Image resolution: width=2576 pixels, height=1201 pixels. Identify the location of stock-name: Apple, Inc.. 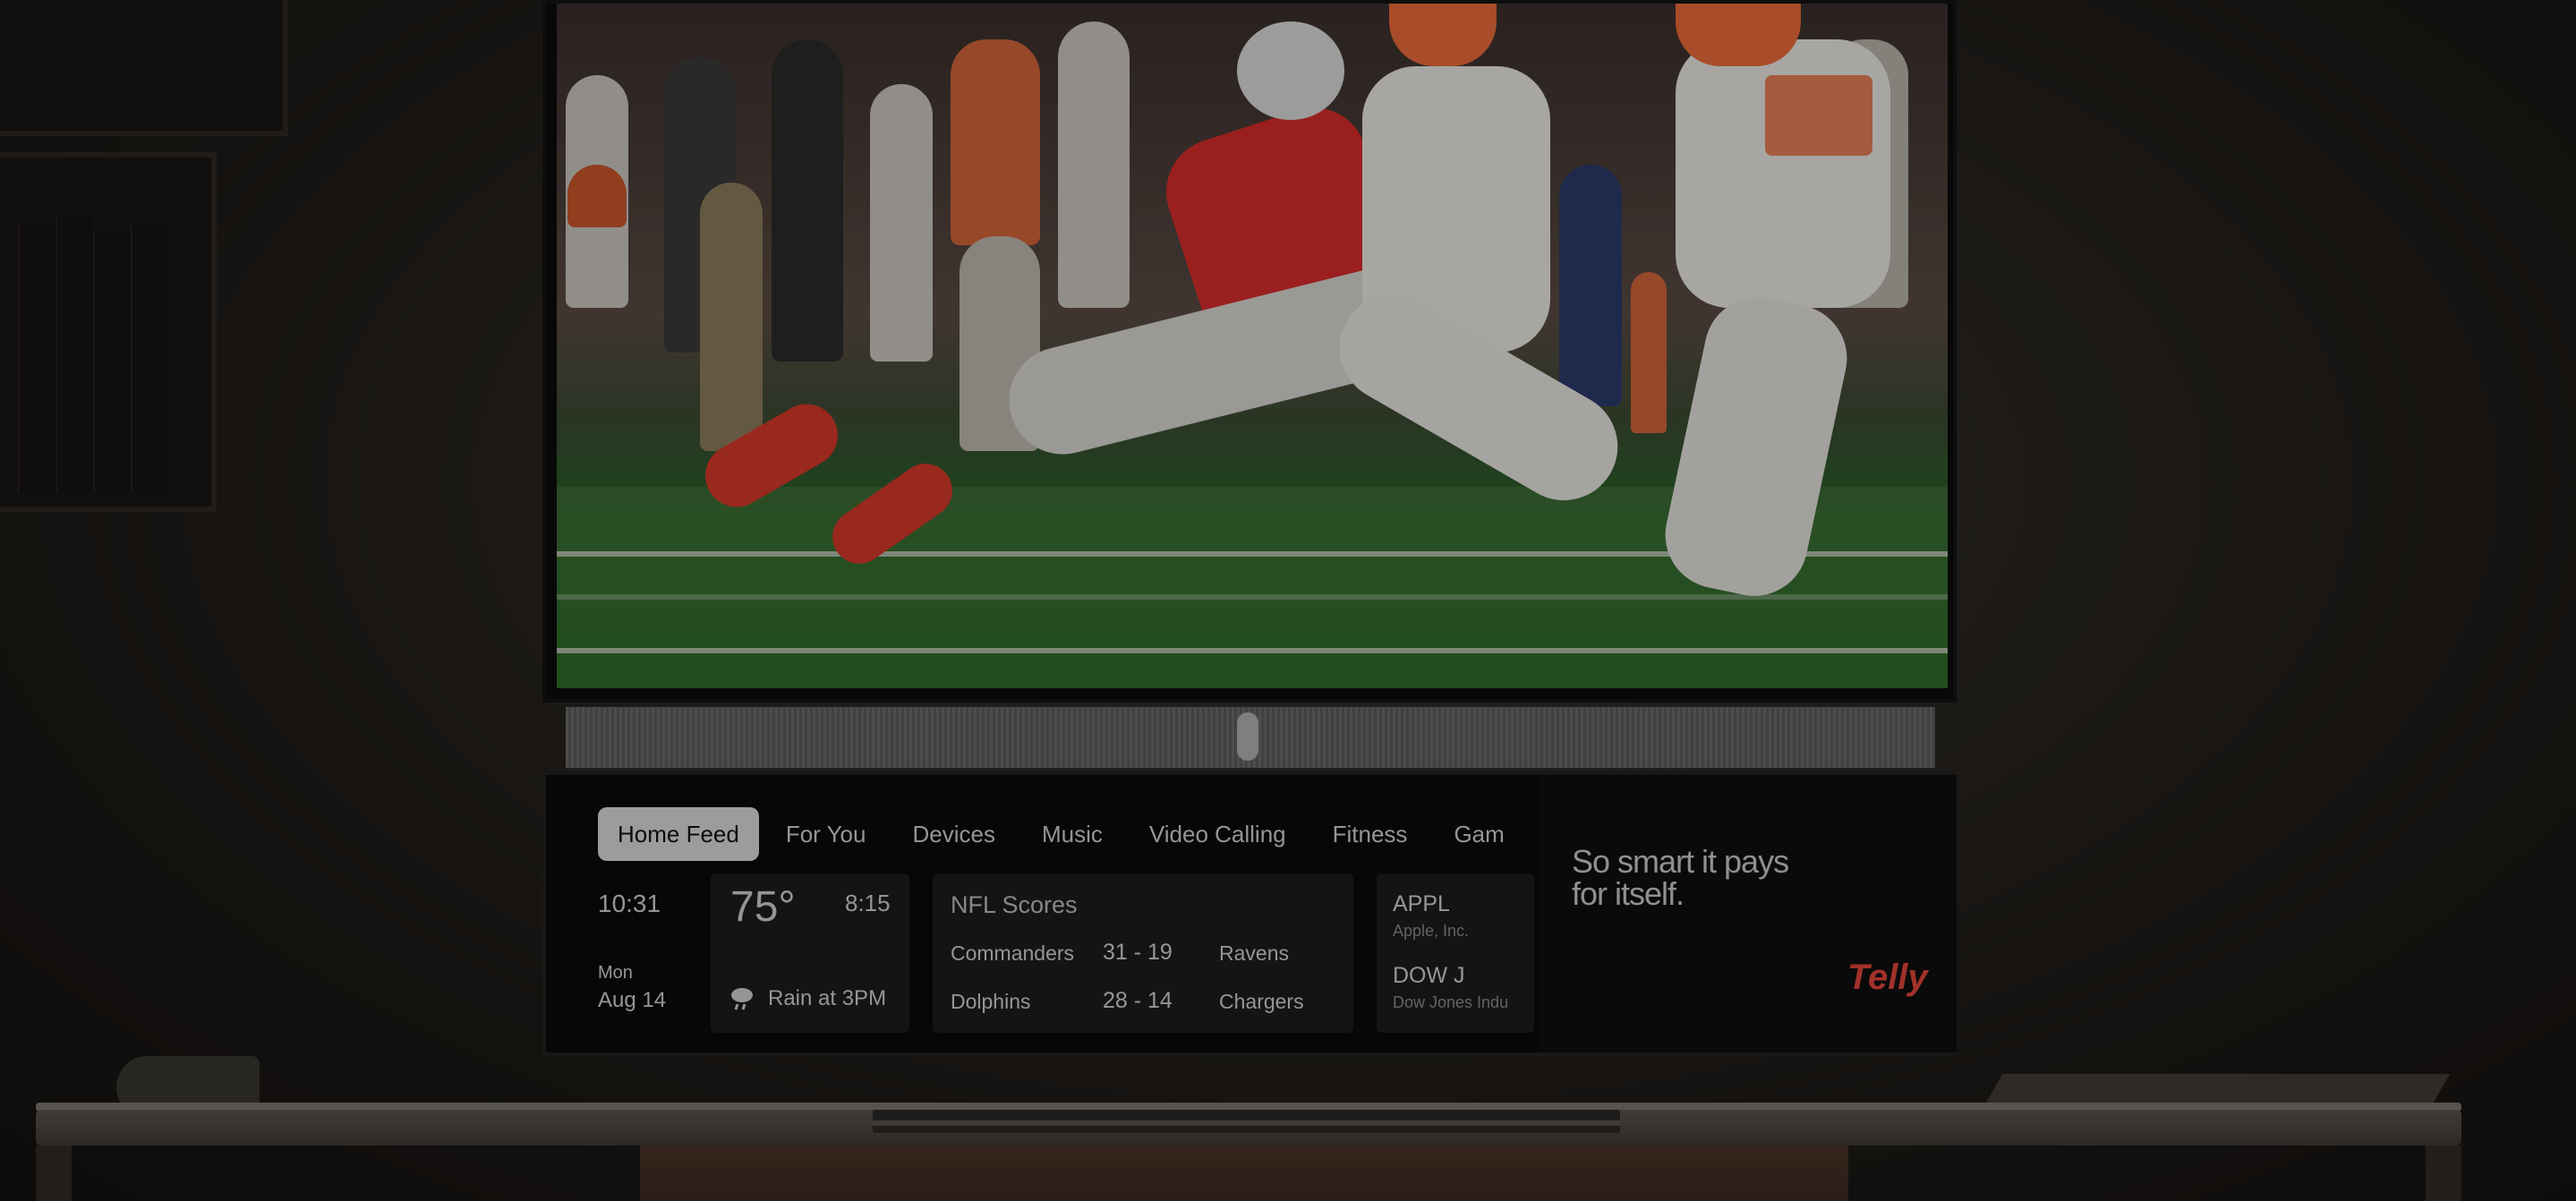
(1431, 931).